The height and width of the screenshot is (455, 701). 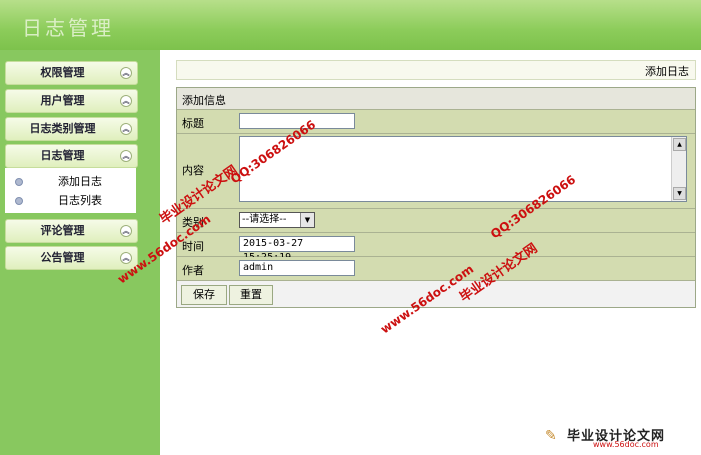 I want to click on app-header: 日志管理, so click(x=350, y=25).